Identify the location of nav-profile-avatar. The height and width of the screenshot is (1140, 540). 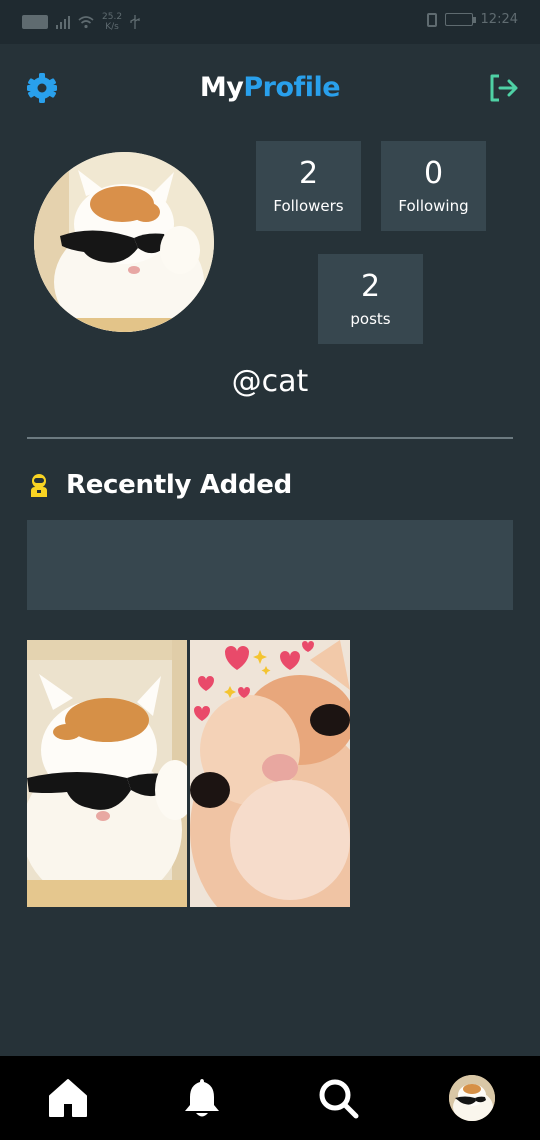
(472, 1098).